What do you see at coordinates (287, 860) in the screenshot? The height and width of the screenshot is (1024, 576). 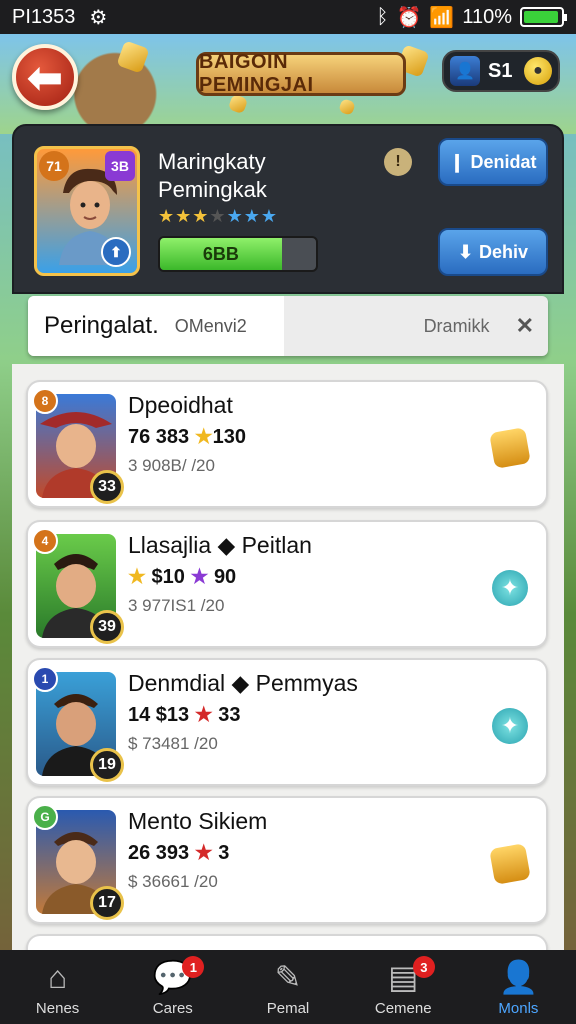 I see `list-item: G 17 Mento Sikiem 26 393 ★ 3 $ 36661 /20` at bounding box center [287, 860].